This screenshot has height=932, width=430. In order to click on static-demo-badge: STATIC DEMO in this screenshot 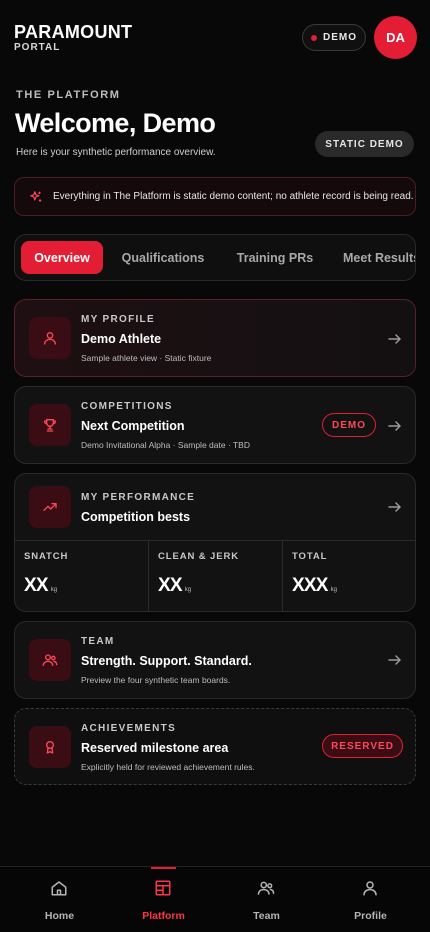, I will do `click(364, 144)`.